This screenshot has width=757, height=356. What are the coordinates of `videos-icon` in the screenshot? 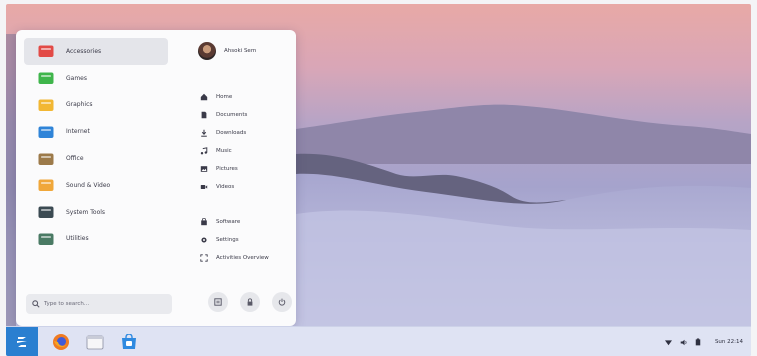 It's located at (204, 187).